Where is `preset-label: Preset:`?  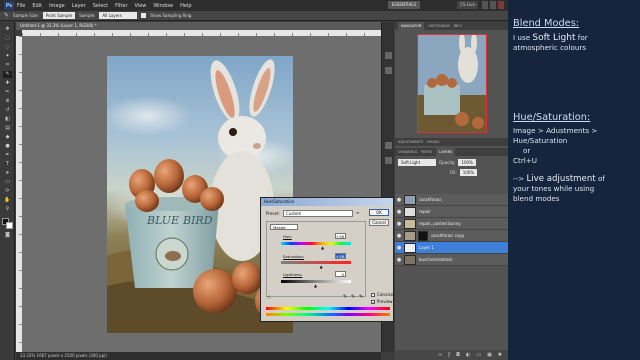
preset-label: Preset: is located at coordinates (273, 213).